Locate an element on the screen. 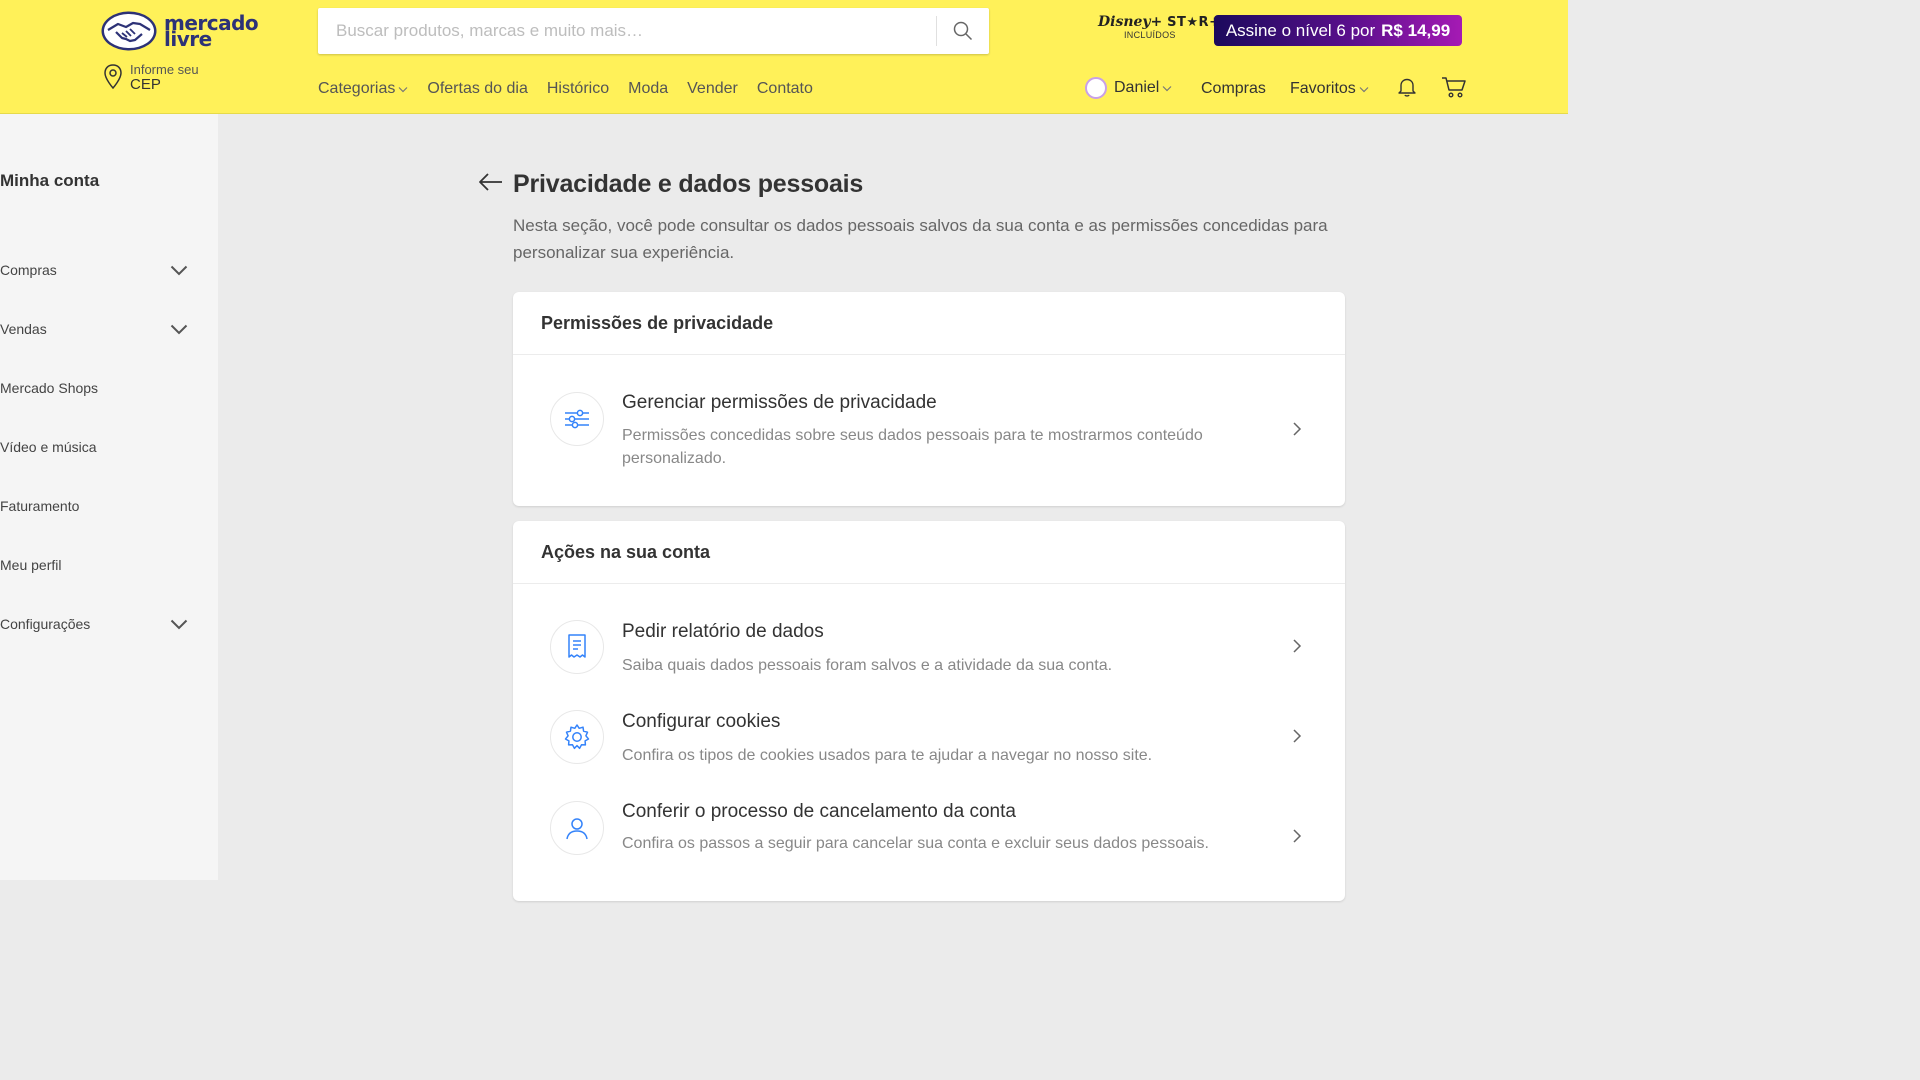 The height and width of the screenshot is (1080, 1920). sidebar-title: Minha conta is located at coordinates (50, 180).